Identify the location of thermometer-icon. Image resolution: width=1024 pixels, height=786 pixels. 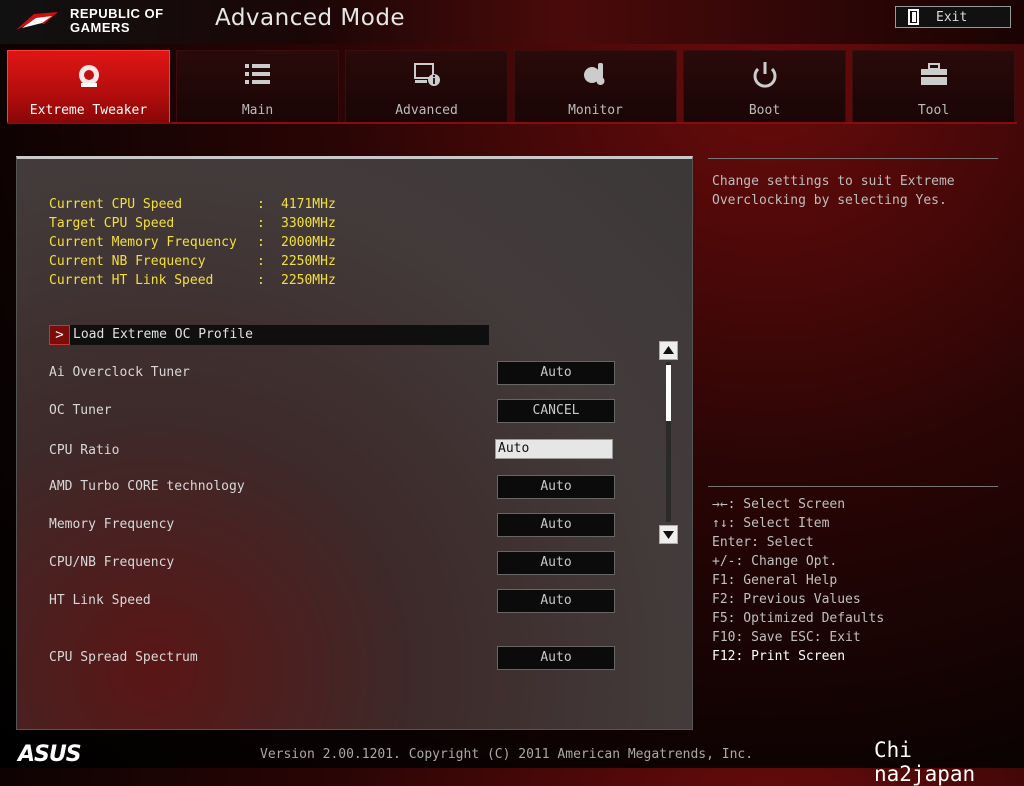
(593, 74).